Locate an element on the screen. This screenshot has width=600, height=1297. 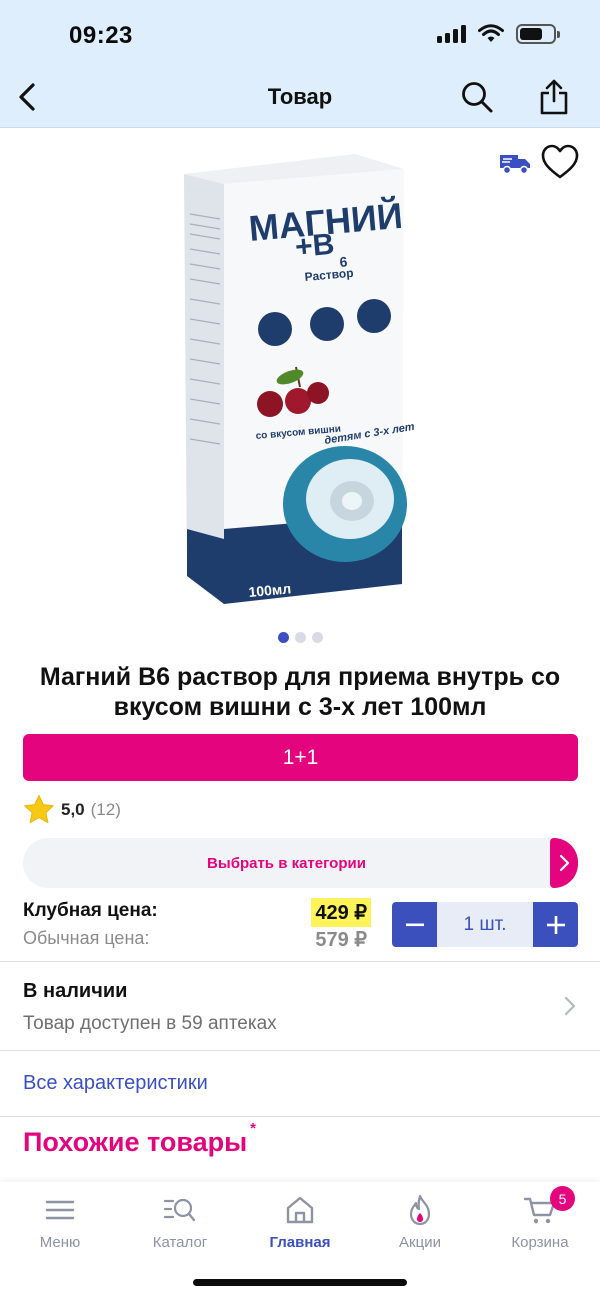
tab-promotions: Акции is located at coordinates (420, 1220).